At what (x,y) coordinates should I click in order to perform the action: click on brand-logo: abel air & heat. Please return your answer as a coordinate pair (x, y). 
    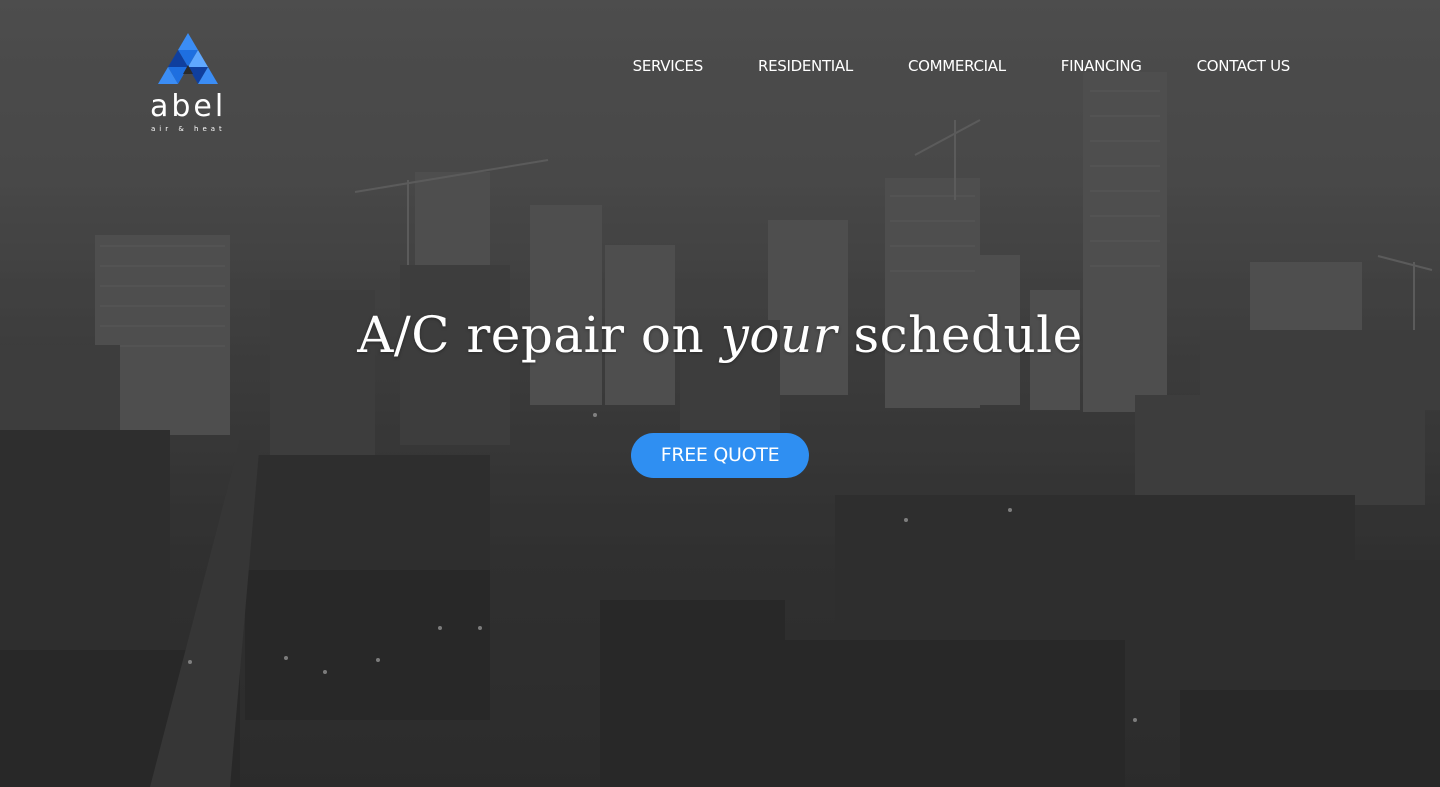
    Looking at the image, I should click on (190, 84).